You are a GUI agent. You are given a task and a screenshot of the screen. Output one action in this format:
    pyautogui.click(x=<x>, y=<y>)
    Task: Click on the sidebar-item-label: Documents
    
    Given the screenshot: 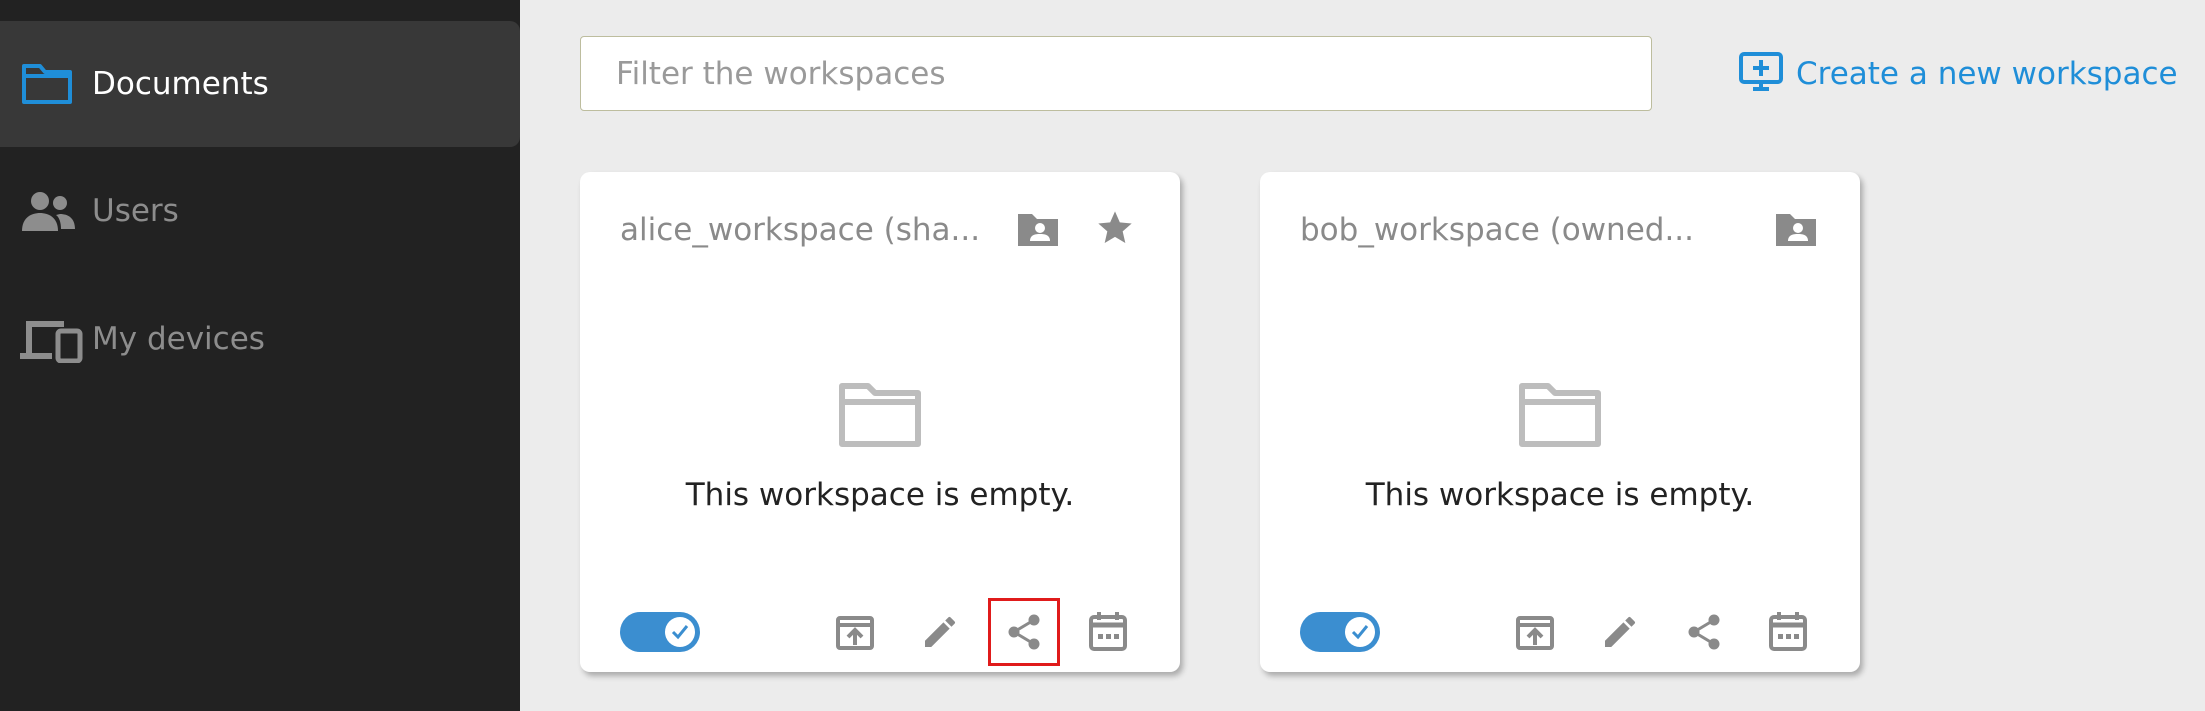 What is the action you would take?
    pyautogui.click(x=180, y=84)
    